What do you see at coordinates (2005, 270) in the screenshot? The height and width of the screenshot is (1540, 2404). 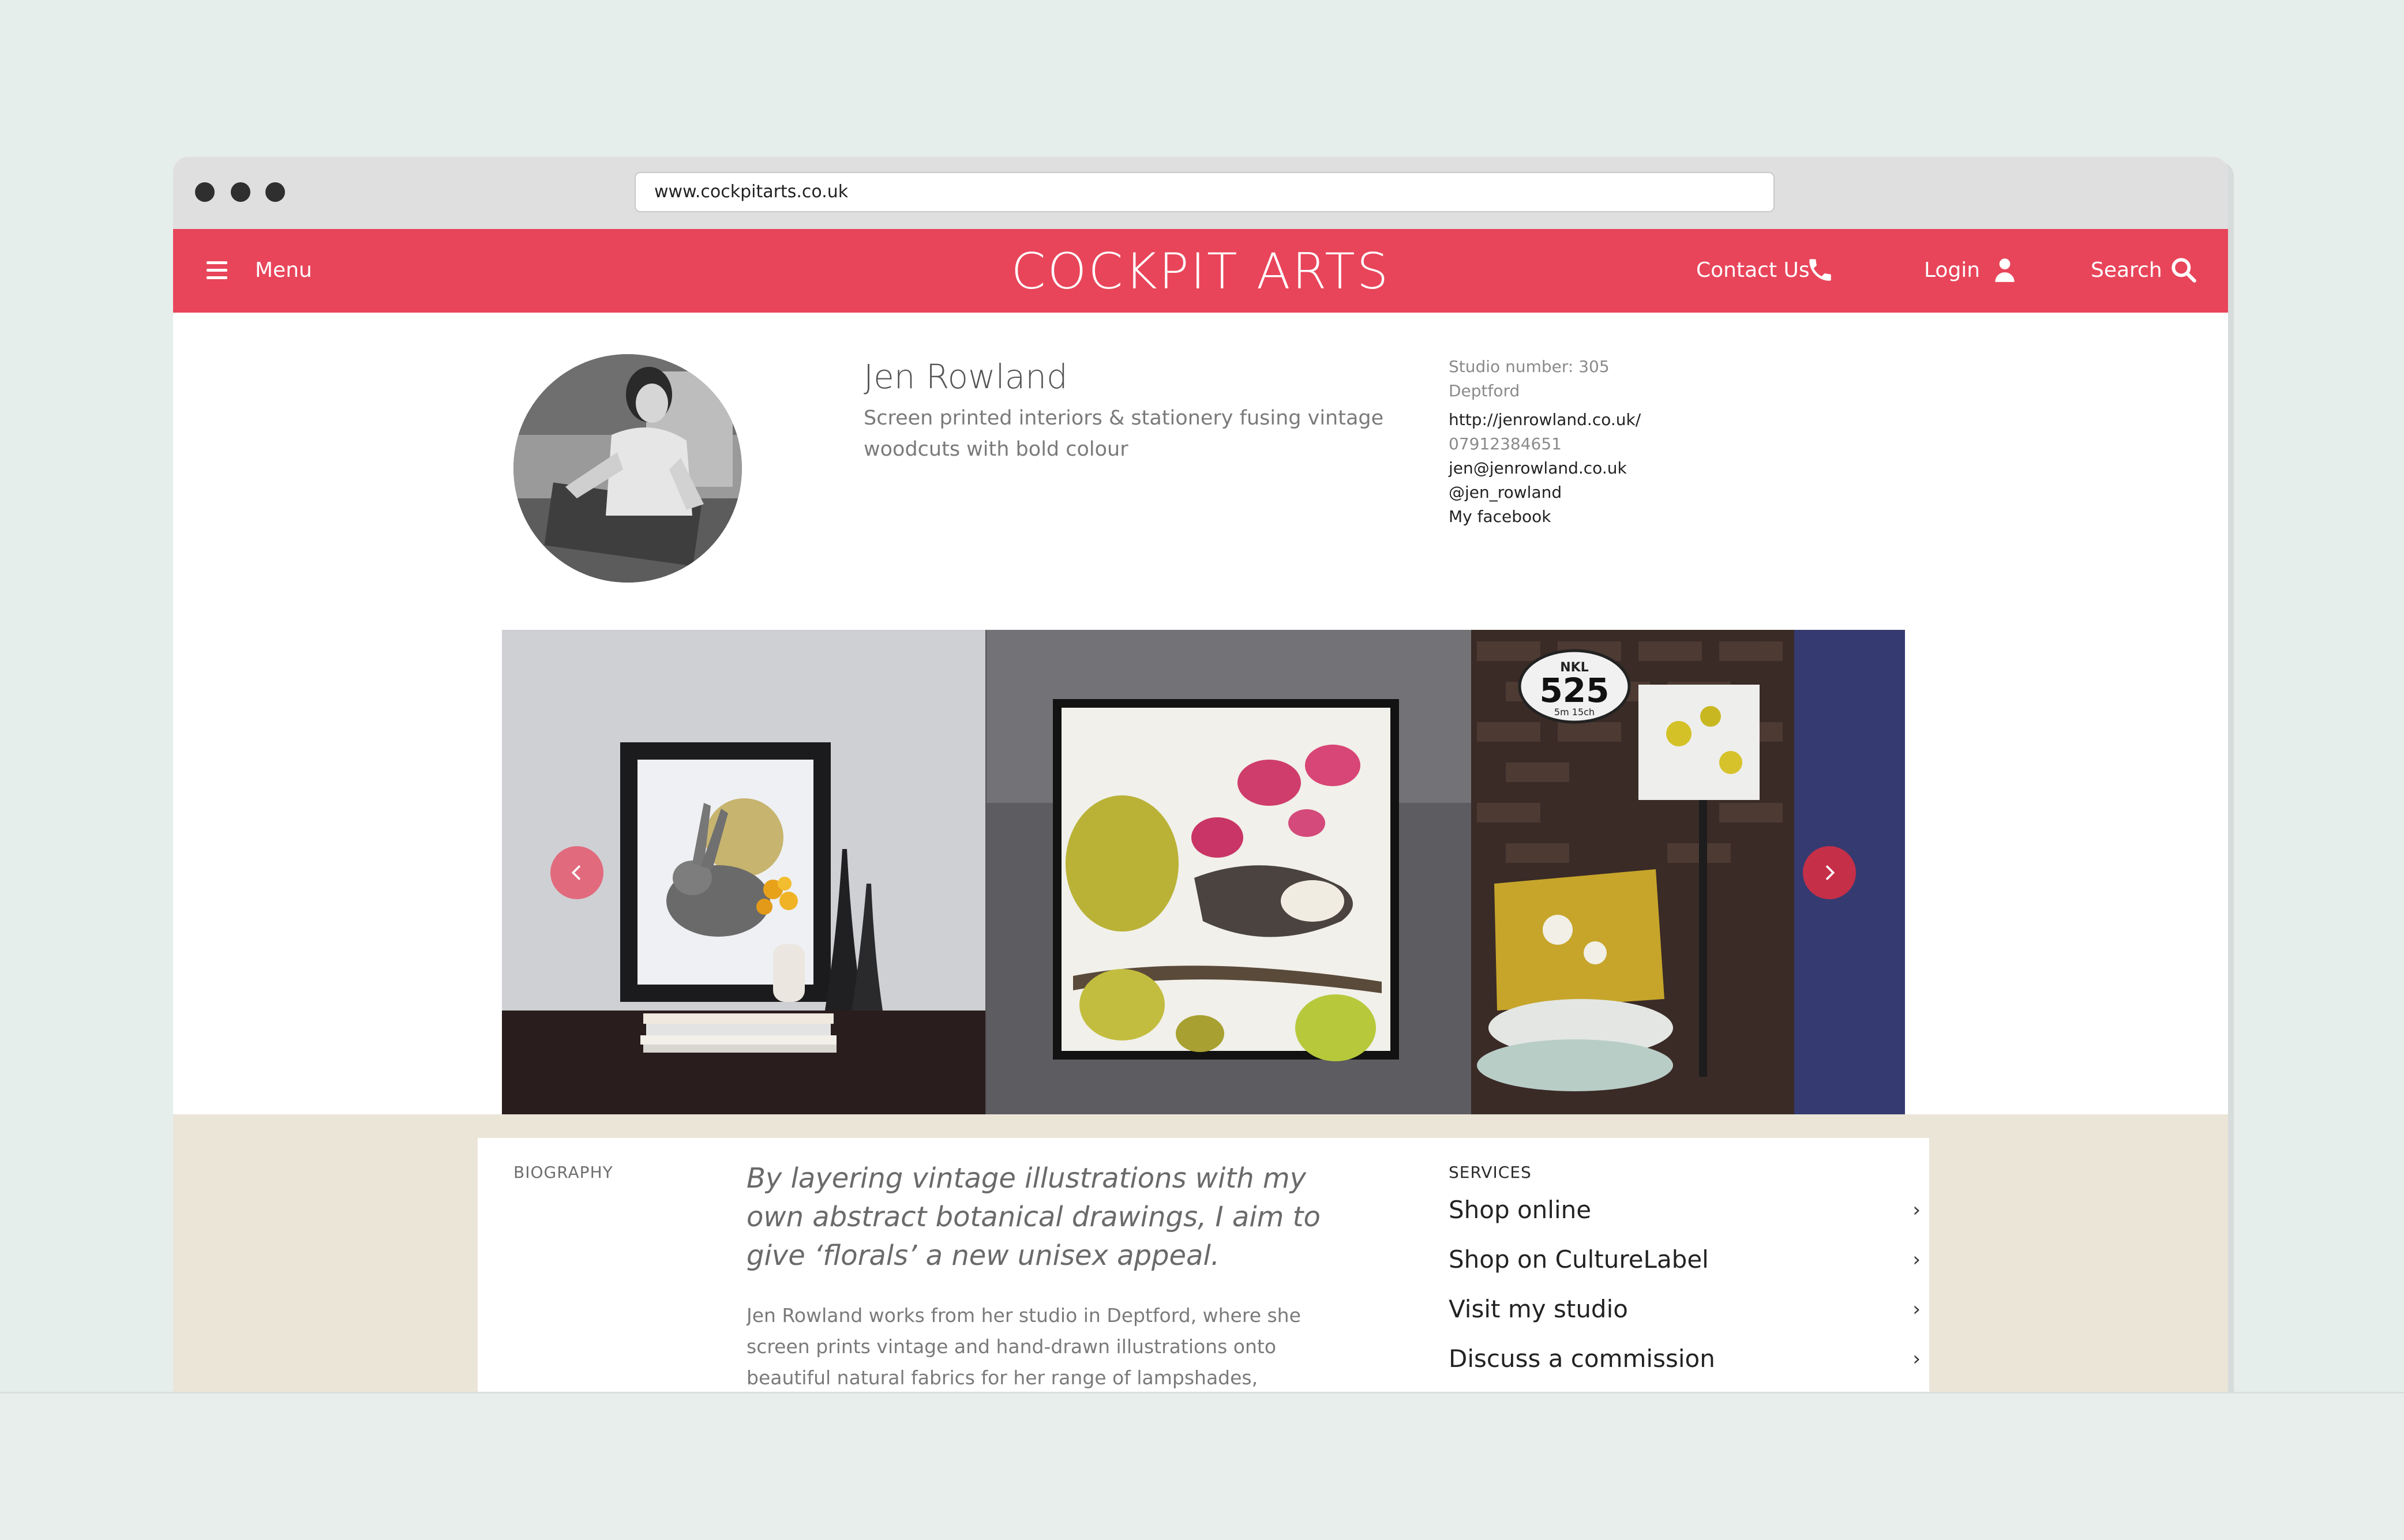 I see `user-icon` at bounding box center [2005, 270].